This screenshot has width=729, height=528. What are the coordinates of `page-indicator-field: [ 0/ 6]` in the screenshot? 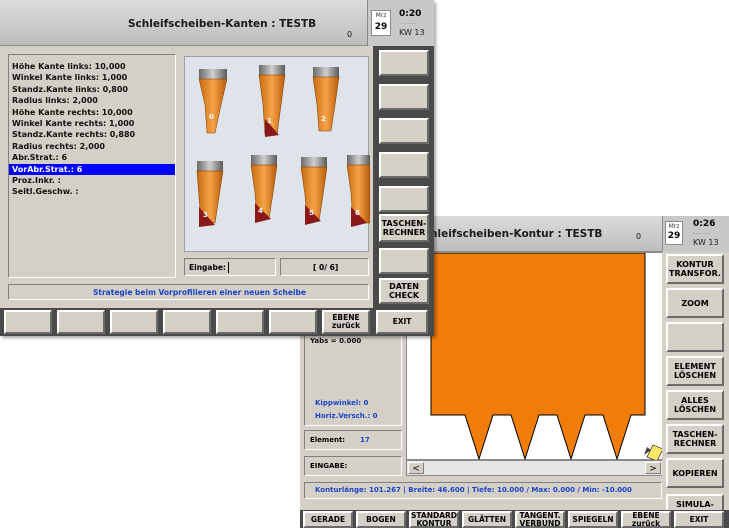 It's located at (324, 267).